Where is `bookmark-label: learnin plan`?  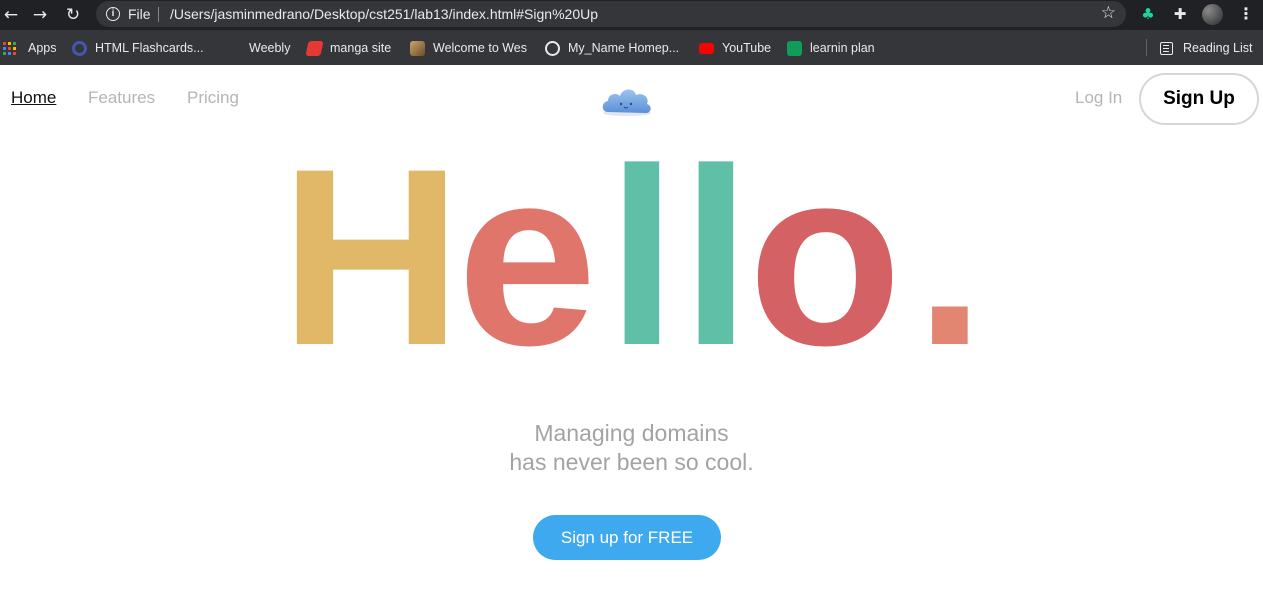 bookmark-label: learnin plan is located at coordinates (842, 48).